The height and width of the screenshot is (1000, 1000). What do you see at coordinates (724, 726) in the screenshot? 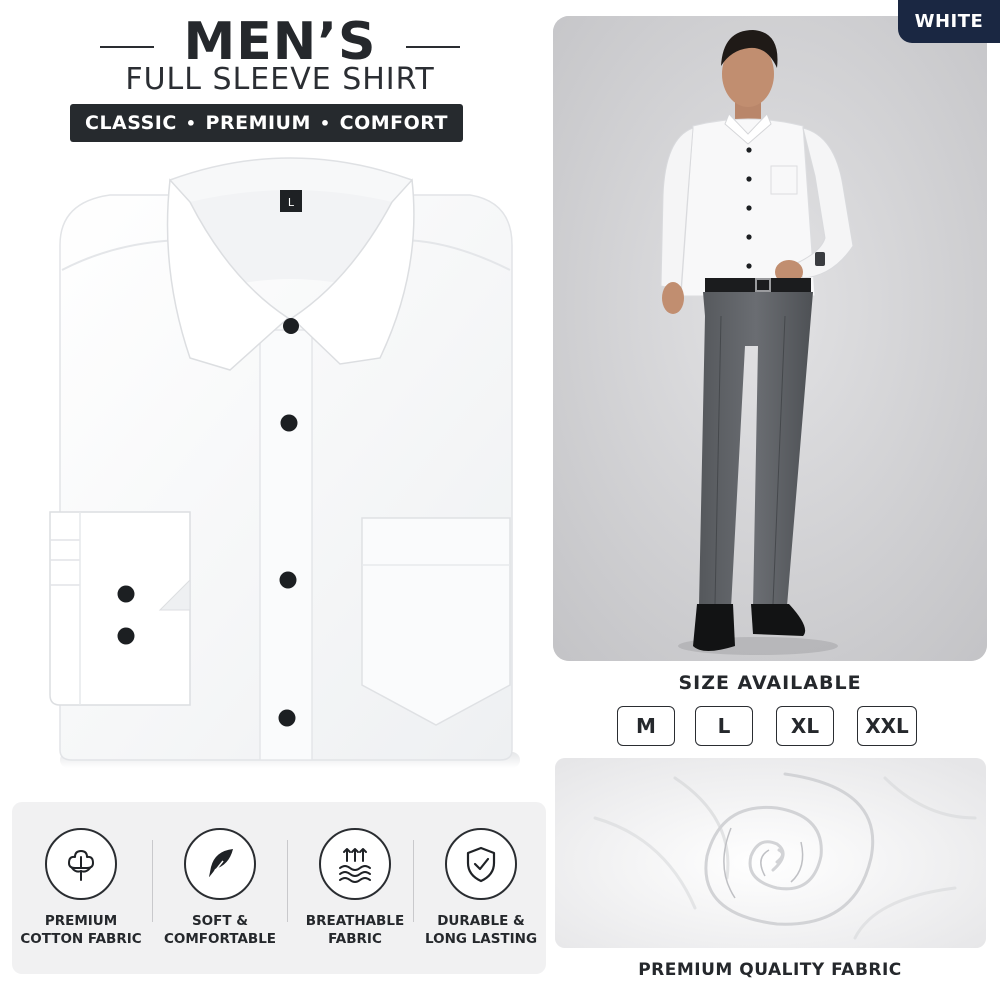
I see `size-option-l: L` at bounding box center [724, 726].